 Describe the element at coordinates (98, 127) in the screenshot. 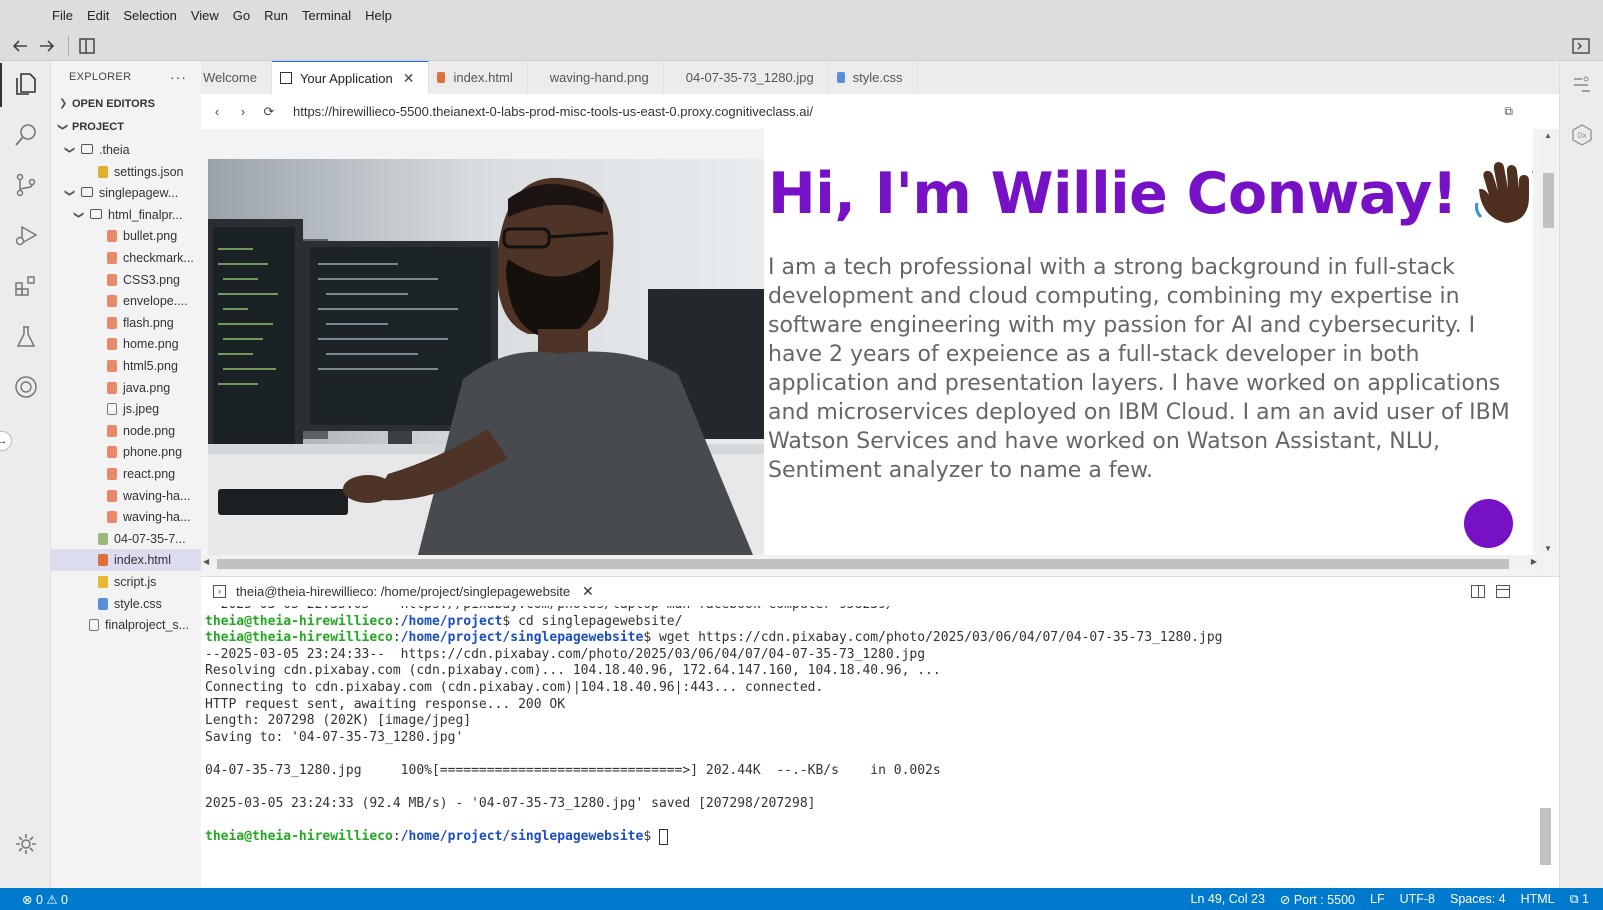

I see `project-label: PROJECT` at that location.